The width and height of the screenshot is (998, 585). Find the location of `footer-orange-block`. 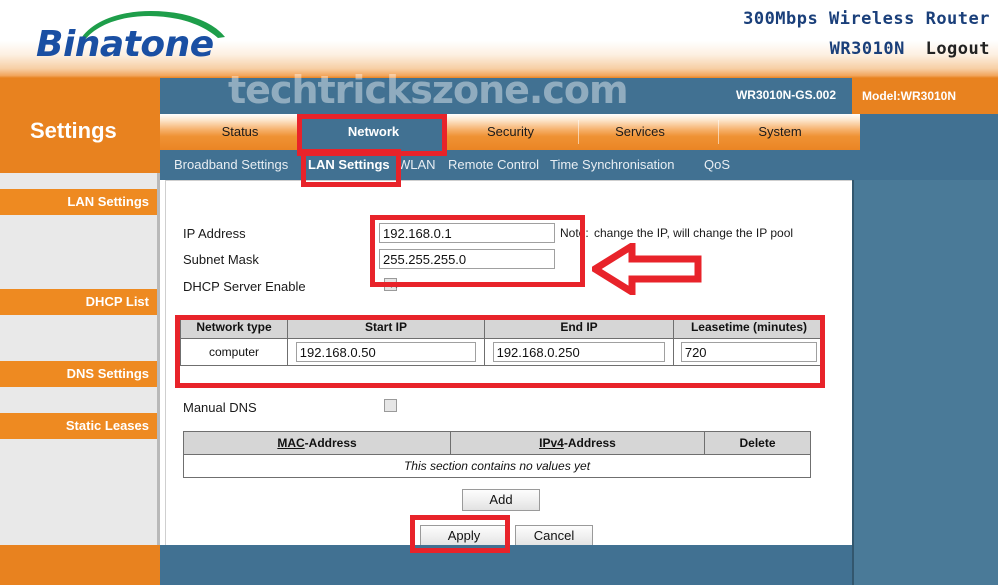

footer-orange-block is located at coordinates (80, 565).